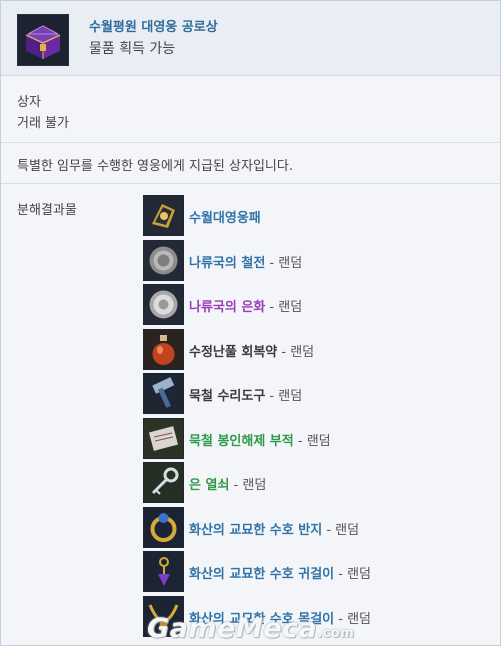 This screenshot has width=501, height=646. I want to click on decompose-result-item: 화산의 교묘한 수호 반지 - 랜덤, so click(318, 529).